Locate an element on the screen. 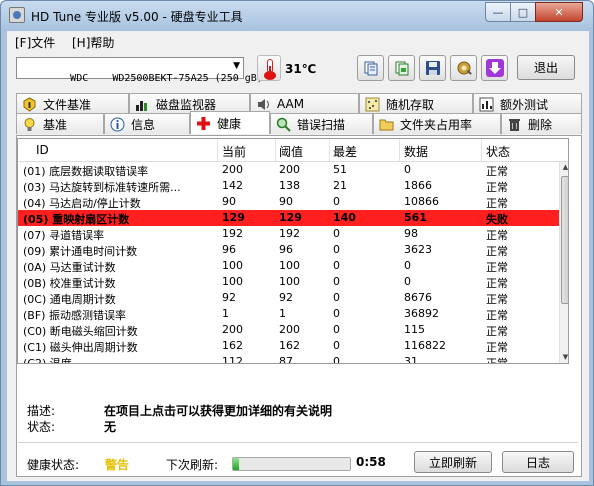 This screenshot has width=594, height=486. menu-help: [H]帮助 is located at coordinates (93, 42).